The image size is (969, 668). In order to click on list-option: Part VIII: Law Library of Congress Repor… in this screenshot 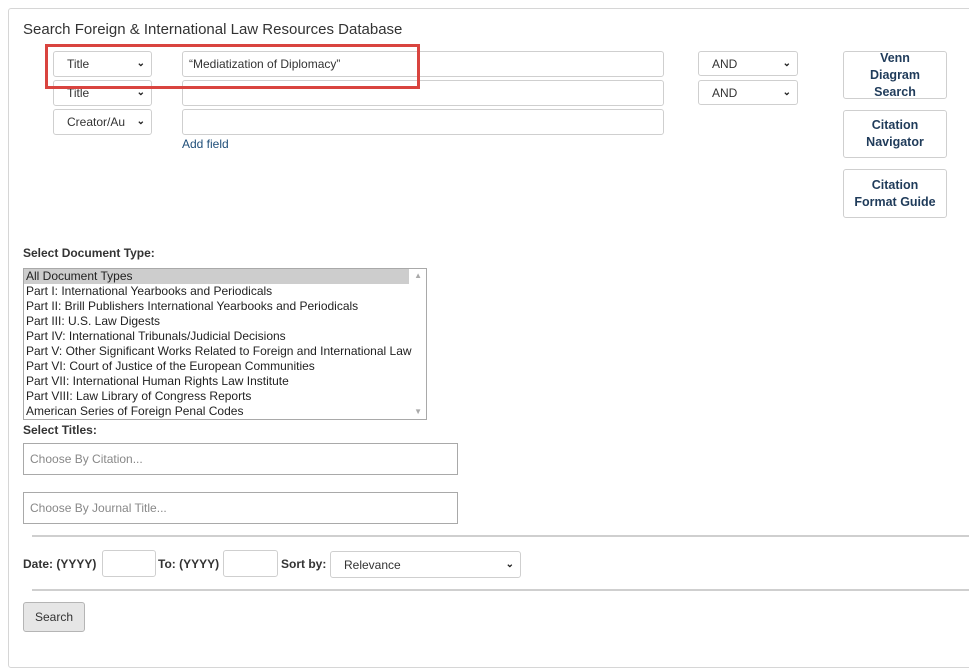, I will do `click(225, 396)`.